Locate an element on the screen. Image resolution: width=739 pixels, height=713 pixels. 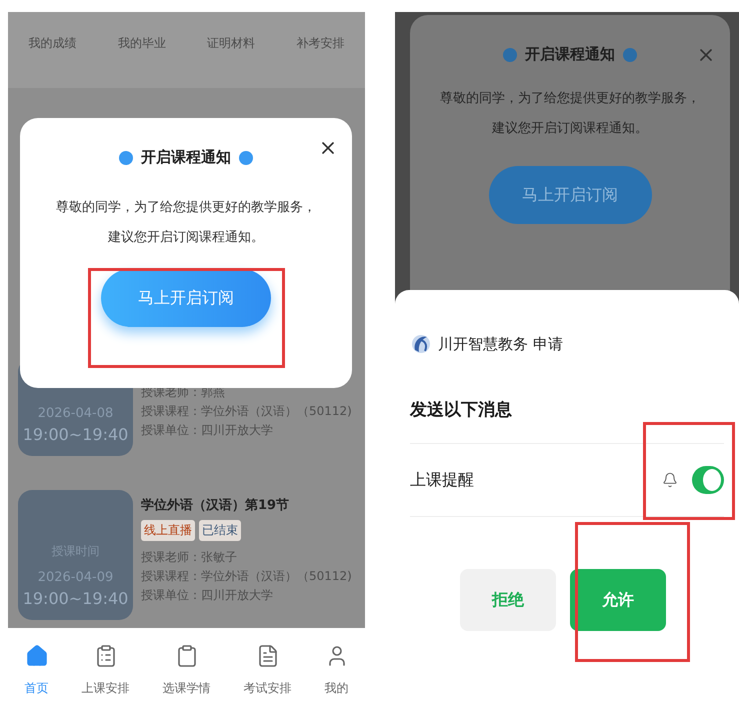
tab: 首页 is located at coordinates (36, 670).